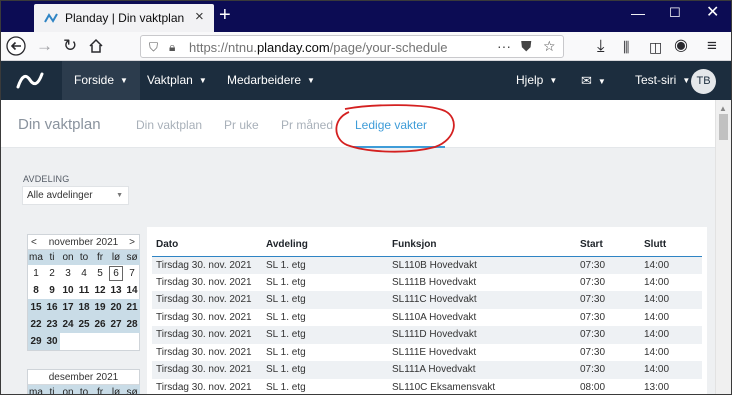 The height and width of the screenshot is (395, 732). What do you see at coordinates (671, 245) in the screenshot?
I see `column-header-slutt: Slutt` at bounding box center [671, 245].